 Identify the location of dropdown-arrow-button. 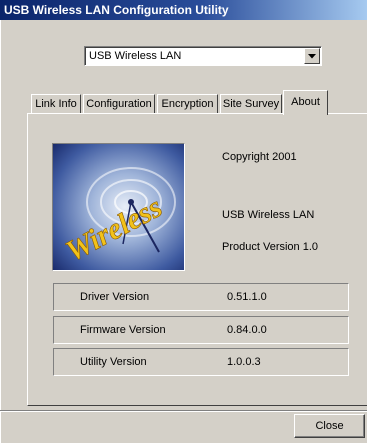
(312, 56).